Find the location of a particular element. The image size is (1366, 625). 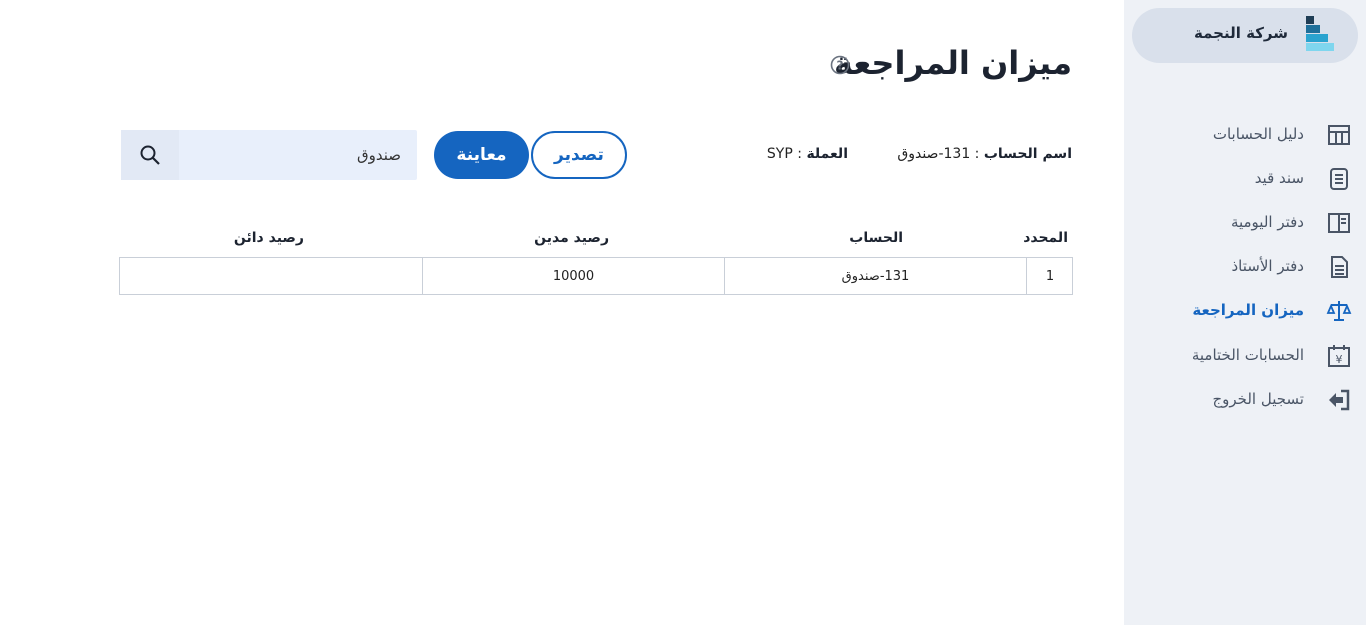

table-row: 1 131-صندوق 10000 is located at coordinates (596, 276).